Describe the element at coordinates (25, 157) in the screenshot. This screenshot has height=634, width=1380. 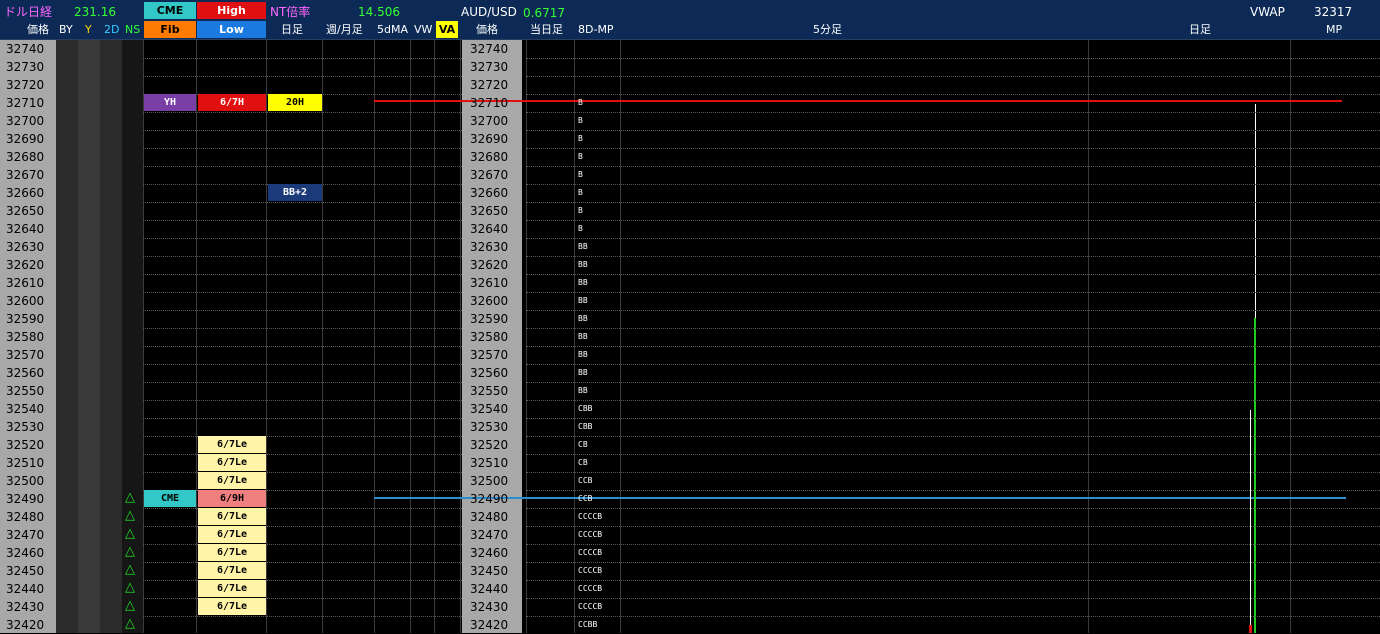
I see `price-label-left: 32680` at that location.